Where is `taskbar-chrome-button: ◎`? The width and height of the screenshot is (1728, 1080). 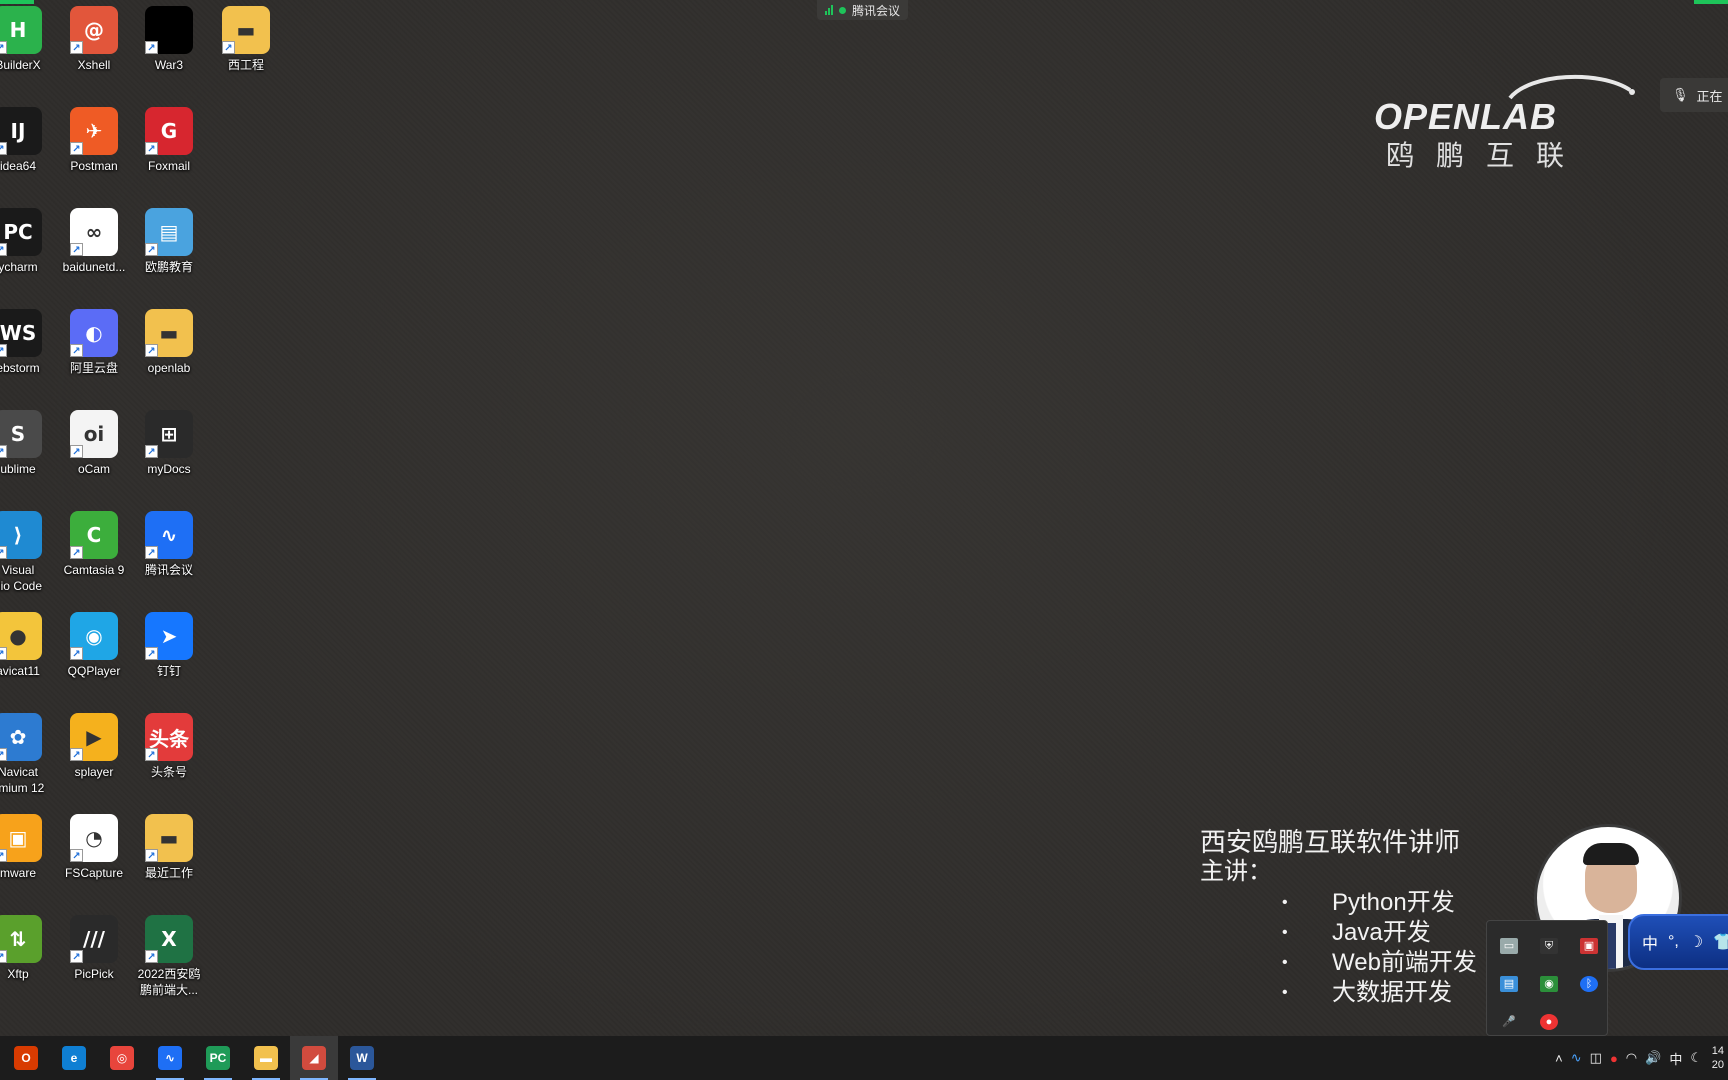 taskbar-chrome-button: ◎ is located at coordinates (122, 1058).